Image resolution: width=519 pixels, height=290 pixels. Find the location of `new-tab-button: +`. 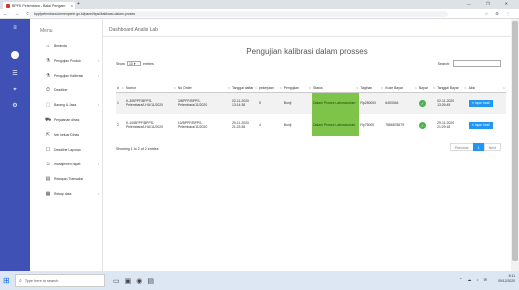

new-tab-button: + is located at coordinates (78, 4).